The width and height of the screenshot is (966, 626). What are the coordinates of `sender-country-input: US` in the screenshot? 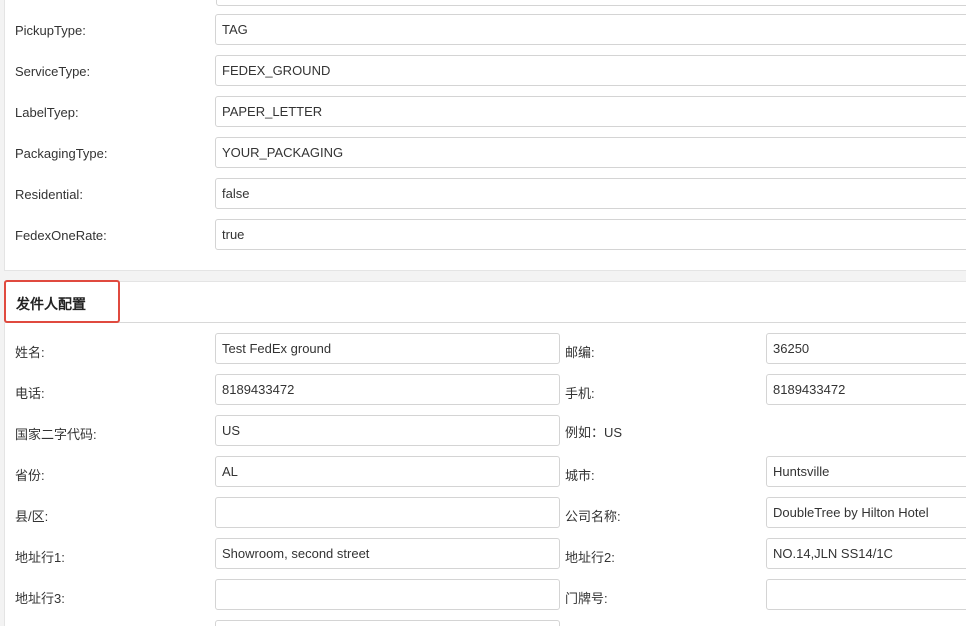 It's located at (387, 430).